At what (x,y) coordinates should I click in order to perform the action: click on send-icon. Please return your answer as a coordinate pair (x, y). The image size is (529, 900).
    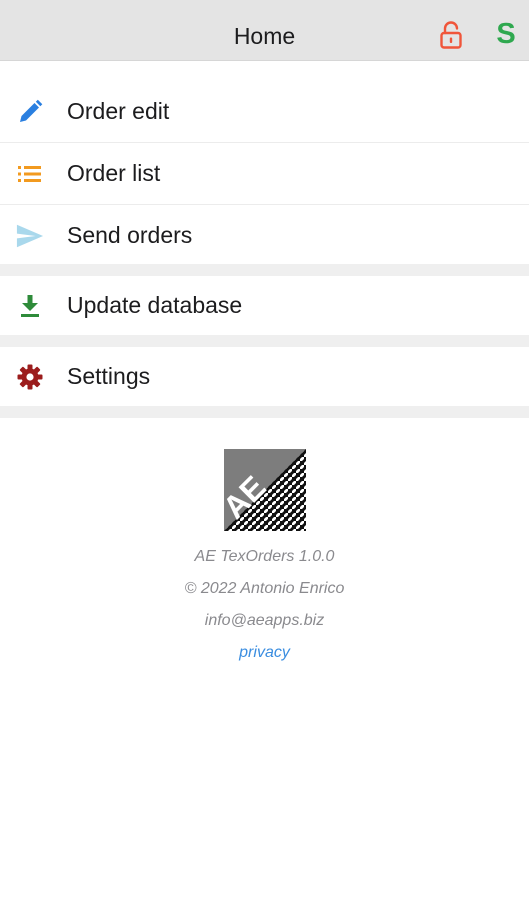
    Looking at the image, I should click on (30, 236).